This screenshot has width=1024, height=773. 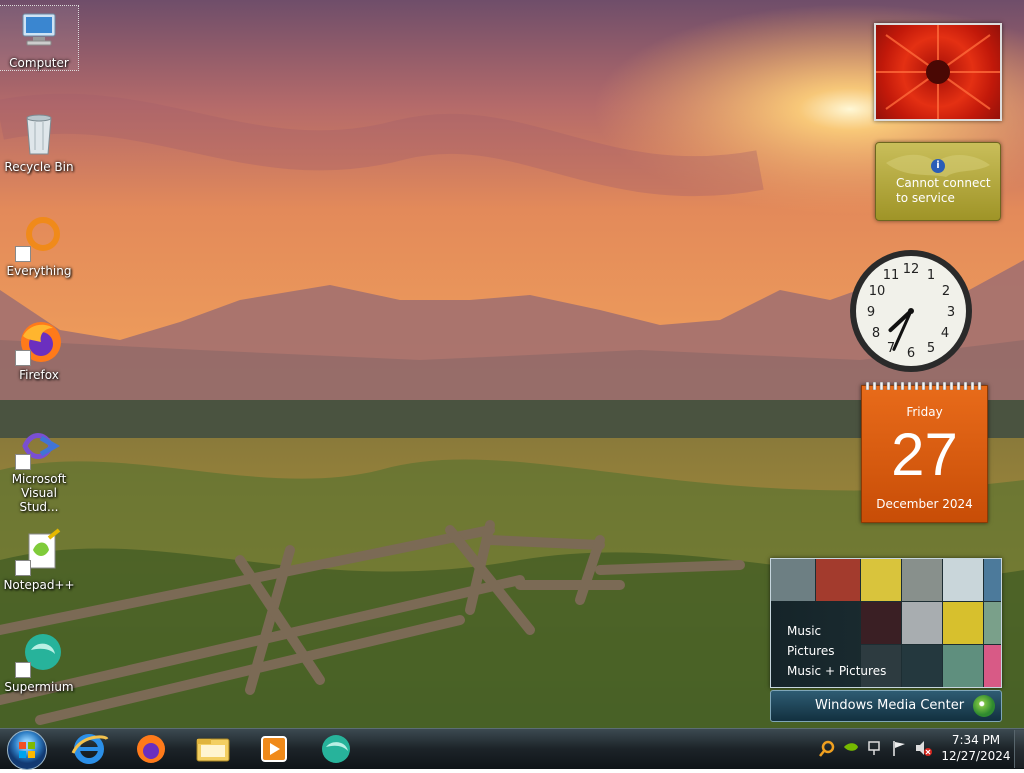 I want to click on clock-numeral-12: 12, so click(x=911, y=269).